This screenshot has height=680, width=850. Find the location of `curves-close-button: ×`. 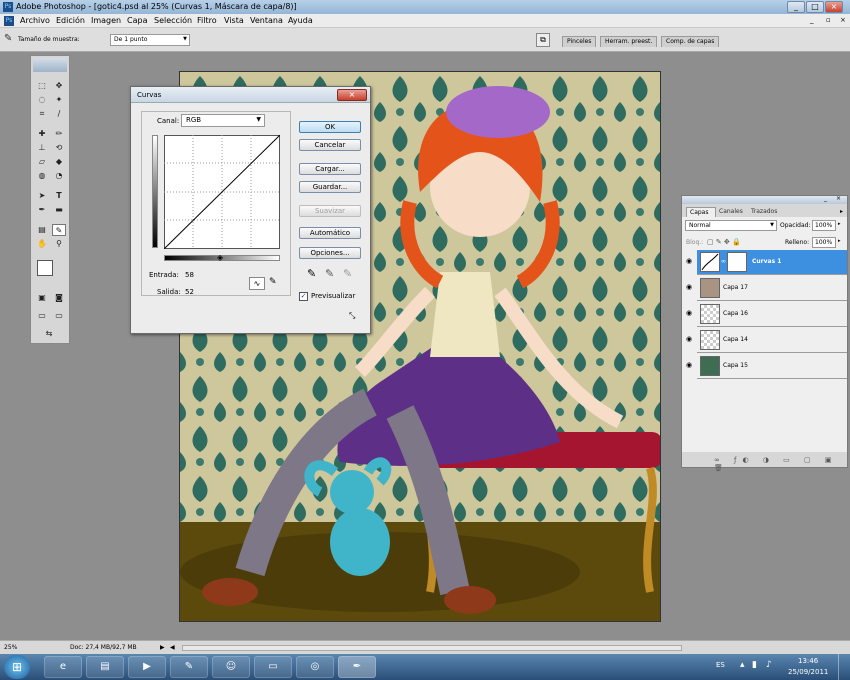

curves-close-button: × is located at coordinates (352, 95).